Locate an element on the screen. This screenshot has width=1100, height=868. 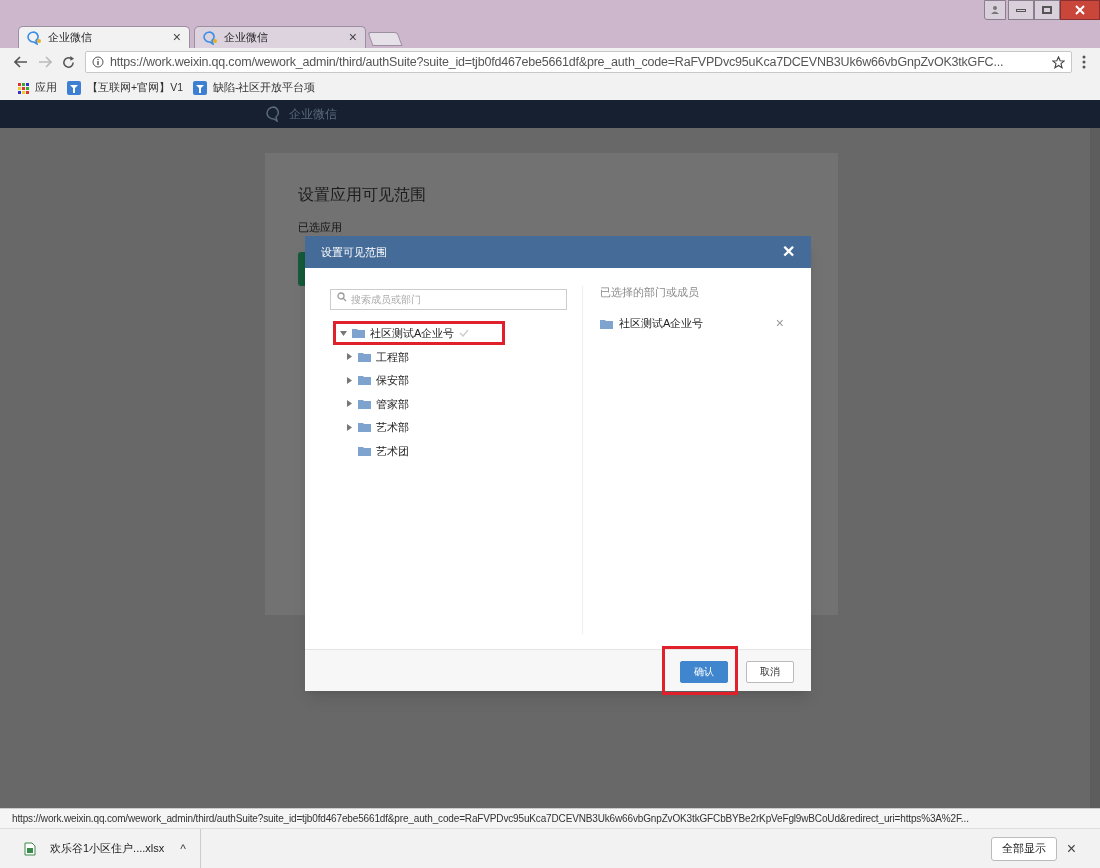
search-field: 搜索成员或部门 is located at coordinates (448, 299).